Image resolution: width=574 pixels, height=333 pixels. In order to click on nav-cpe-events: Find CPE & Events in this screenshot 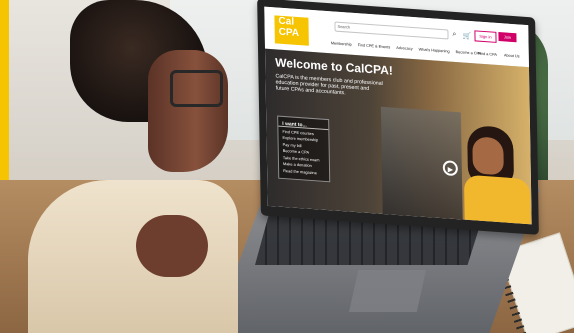, I will do `click(374, 46)`.